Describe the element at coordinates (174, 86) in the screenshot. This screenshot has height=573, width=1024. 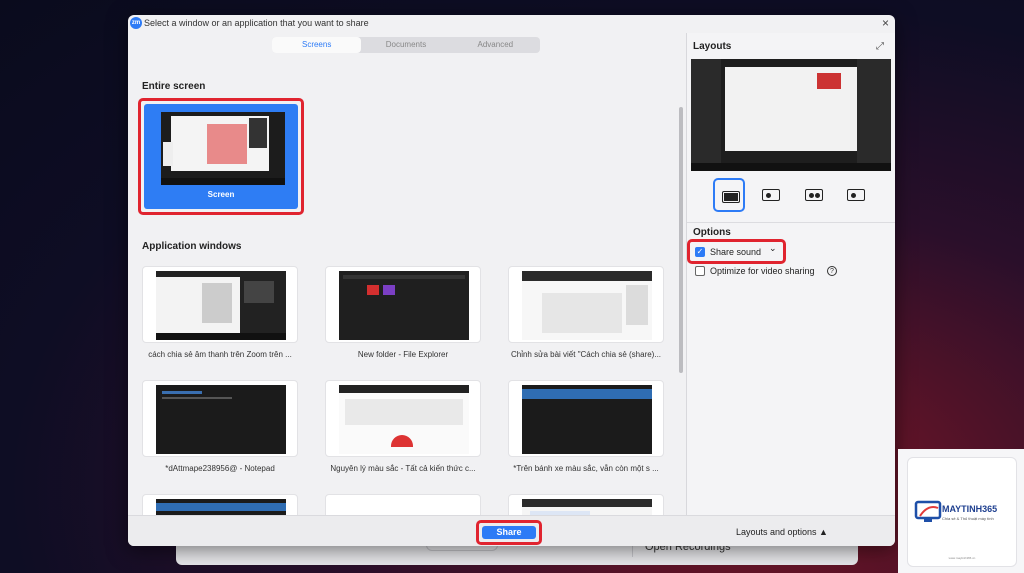
I see `entire-screen-heading: Entire screen` at that location.